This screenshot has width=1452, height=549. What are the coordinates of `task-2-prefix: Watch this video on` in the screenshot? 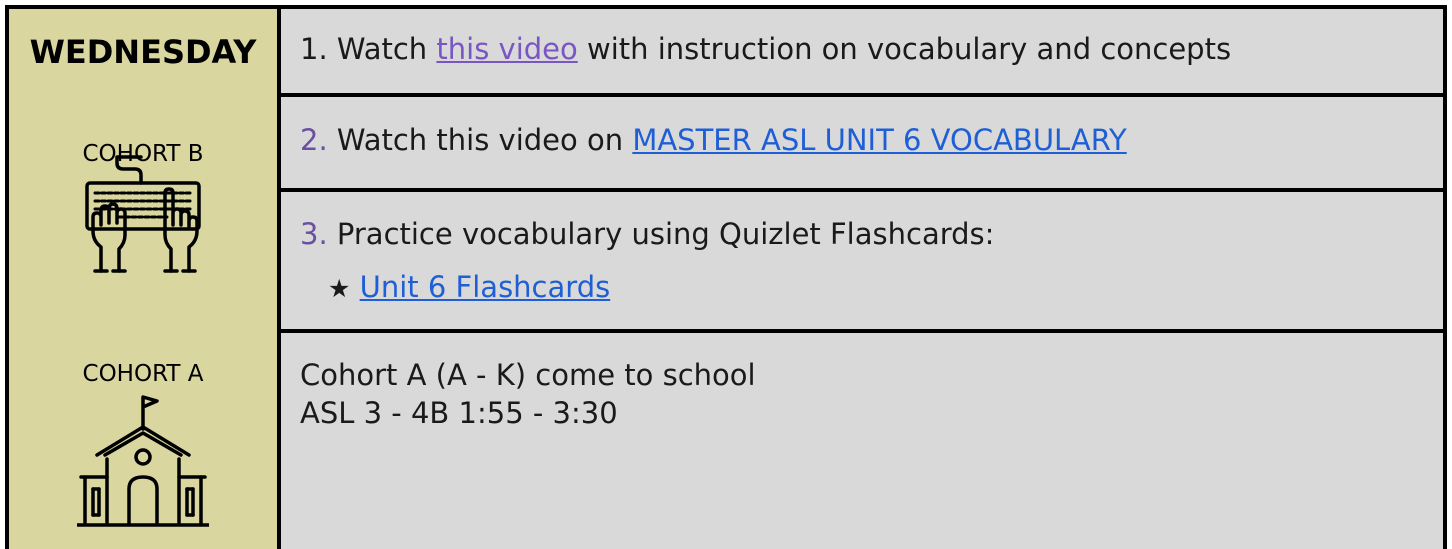 It's located at (480, 140).